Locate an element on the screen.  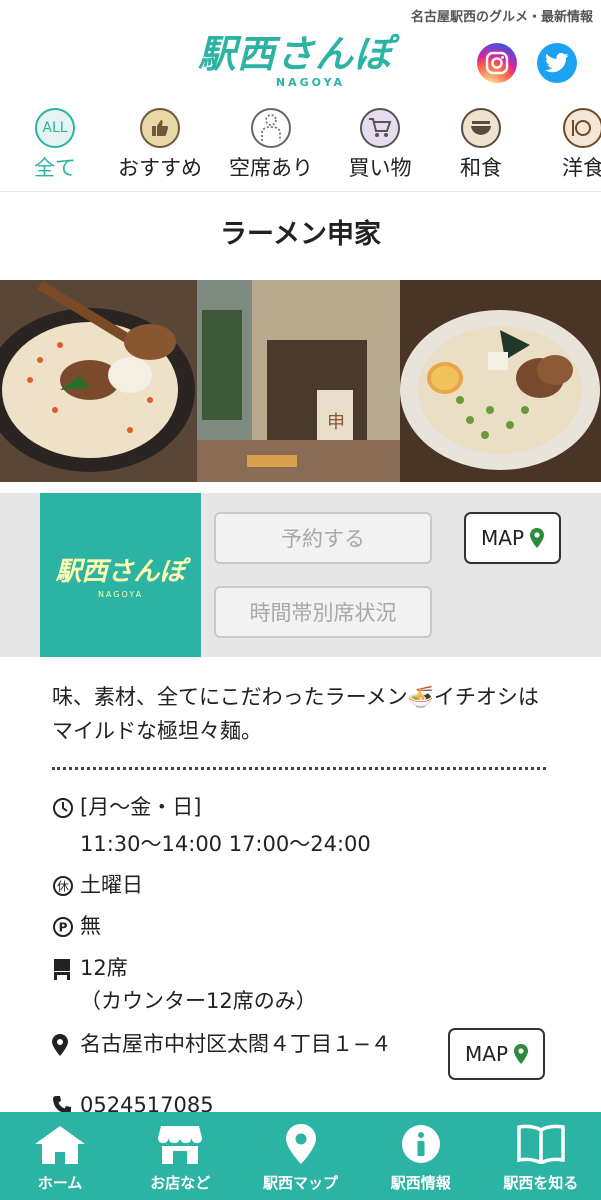
thumbnail-logo-subtext: NAGOYA is located at coordinates (120, 594).